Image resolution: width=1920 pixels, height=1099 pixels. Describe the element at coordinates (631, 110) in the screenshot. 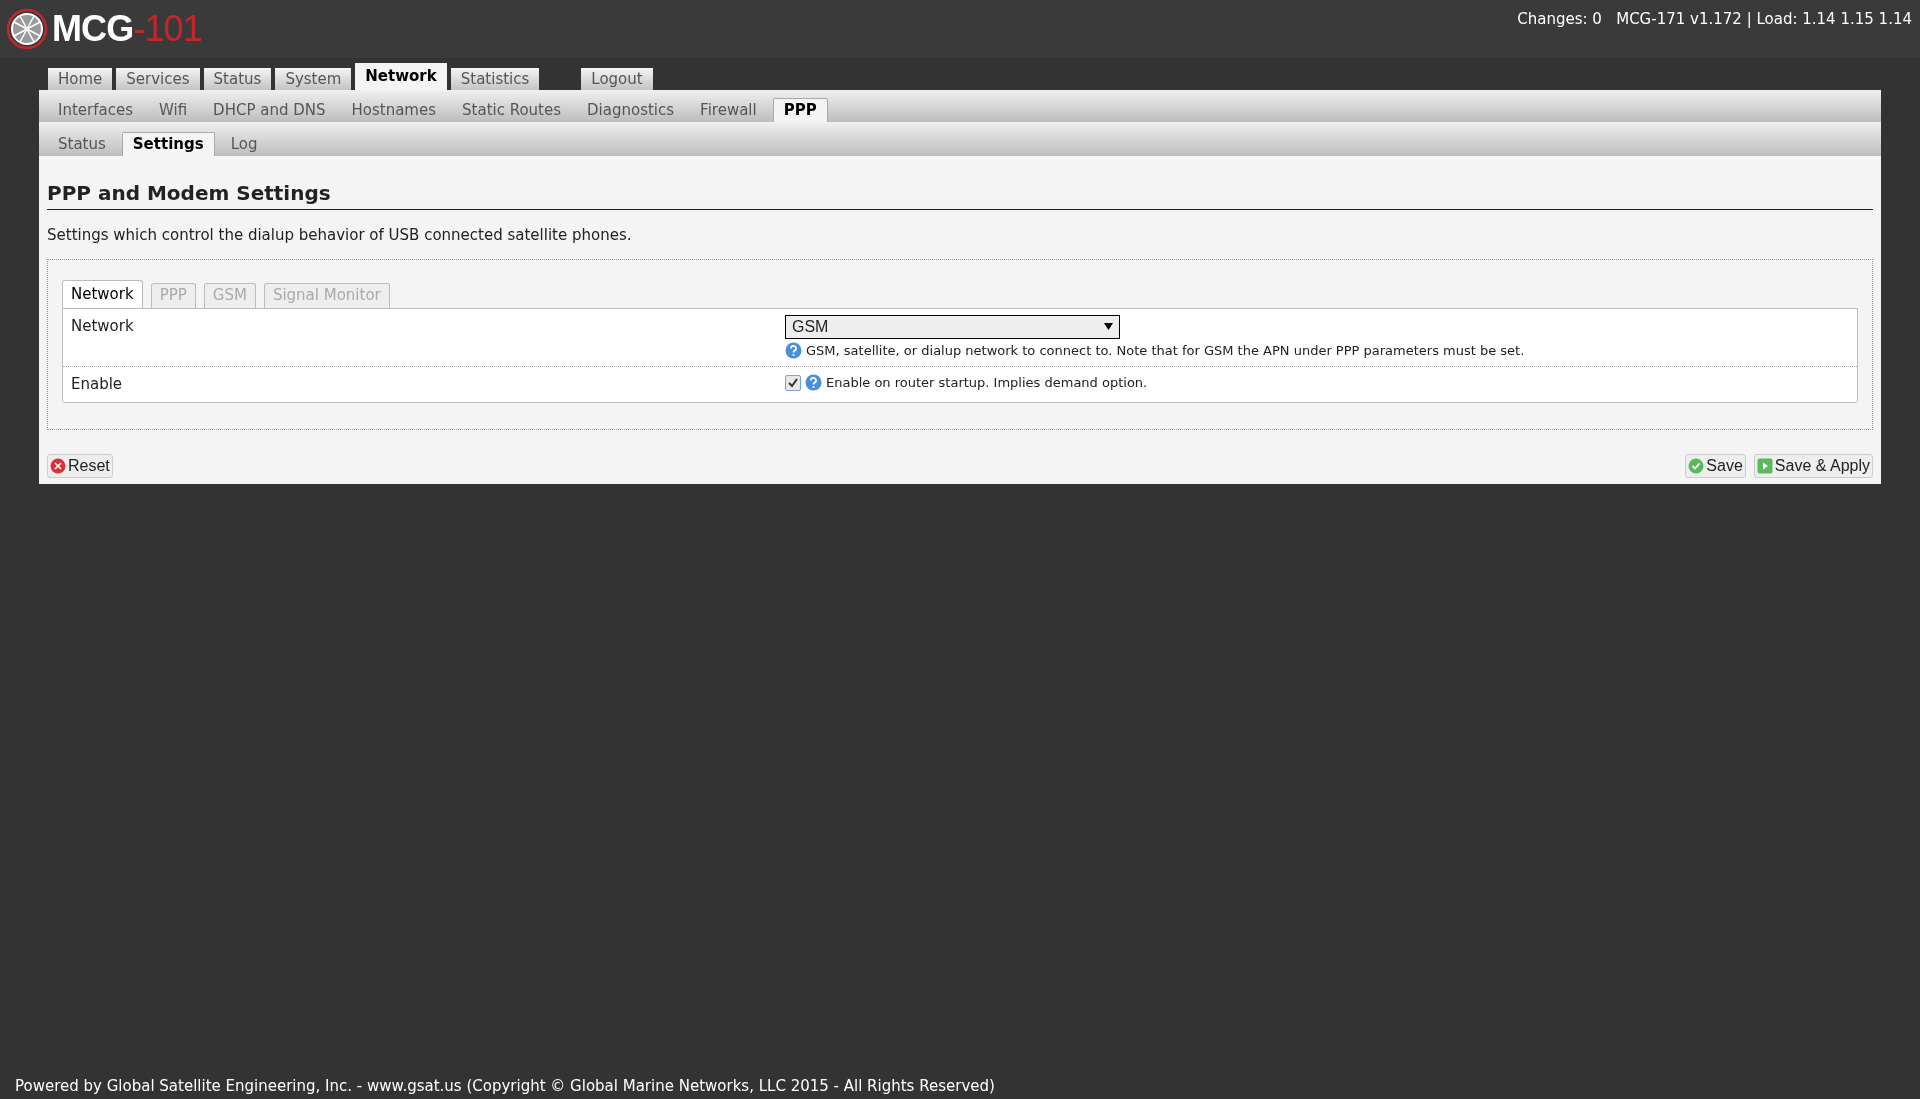

I see `sub-nav-tab: Diagnostics` at that location.